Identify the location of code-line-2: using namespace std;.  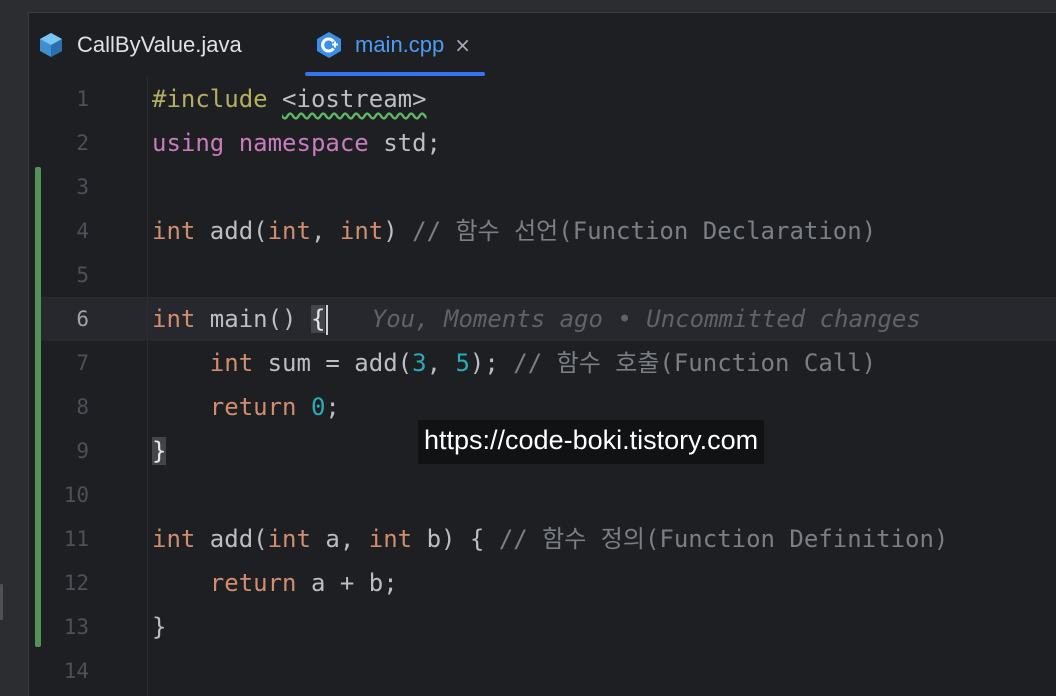
(604, 143).